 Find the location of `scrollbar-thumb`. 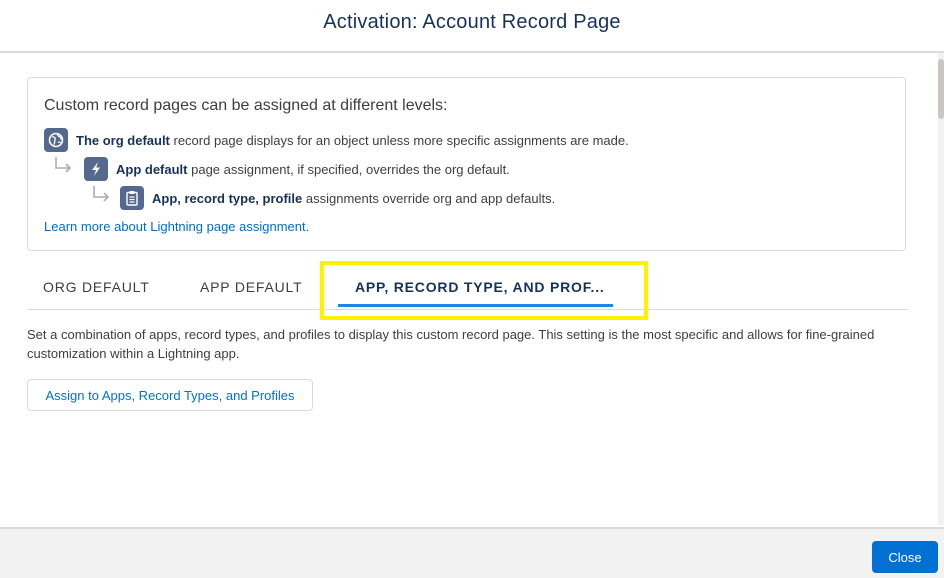

scrollbar-thumb is located at coordinates (941, 89).